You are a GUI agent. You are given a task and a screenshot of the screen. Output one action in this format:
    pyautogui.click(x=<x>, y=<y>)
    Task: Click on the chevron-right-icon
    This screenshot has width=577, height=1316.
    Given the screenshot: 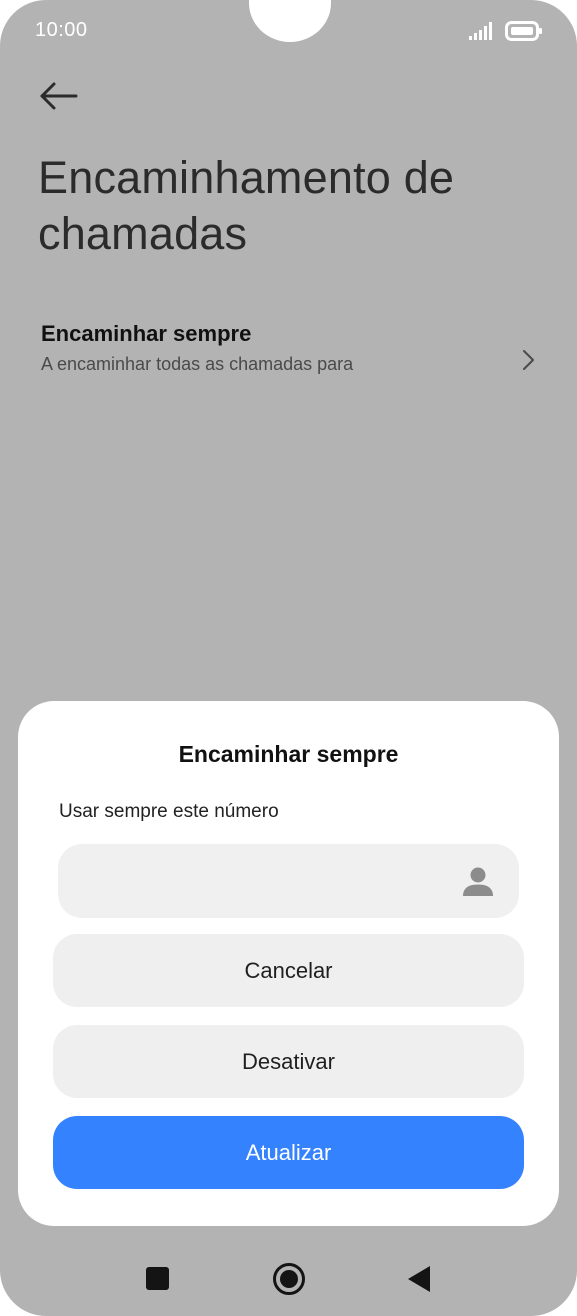 What is the action you would take?
    pyautogui.click(x=528, y=360)
    